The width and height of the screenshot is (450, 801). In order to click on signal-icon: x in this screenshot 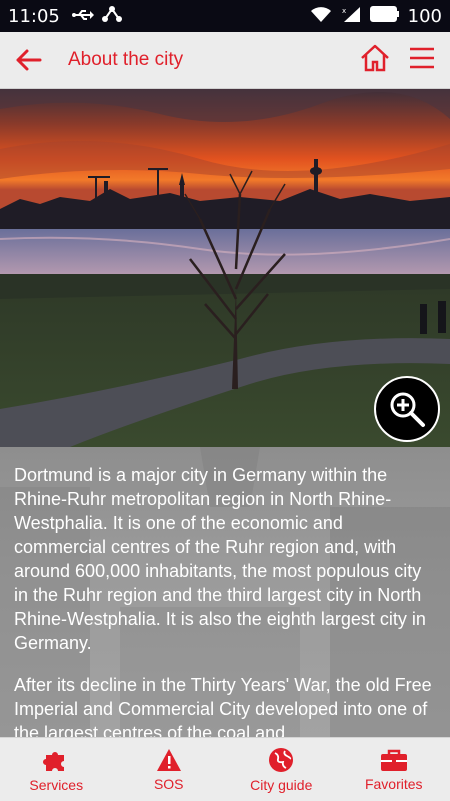, I will do `click(351, 16)`.